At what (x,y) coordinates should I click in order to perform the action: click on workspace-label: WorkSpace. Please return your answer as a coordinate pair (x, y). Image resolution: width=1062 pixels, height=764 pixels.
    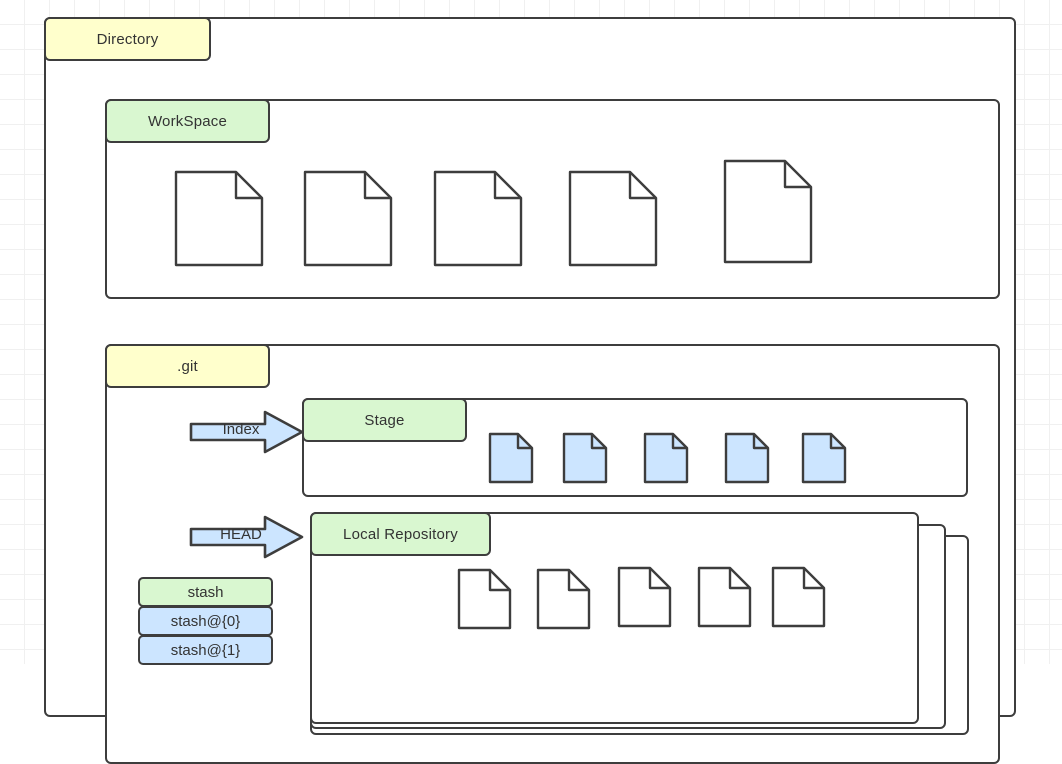
    Looking at the image, I should click on (187, 121).